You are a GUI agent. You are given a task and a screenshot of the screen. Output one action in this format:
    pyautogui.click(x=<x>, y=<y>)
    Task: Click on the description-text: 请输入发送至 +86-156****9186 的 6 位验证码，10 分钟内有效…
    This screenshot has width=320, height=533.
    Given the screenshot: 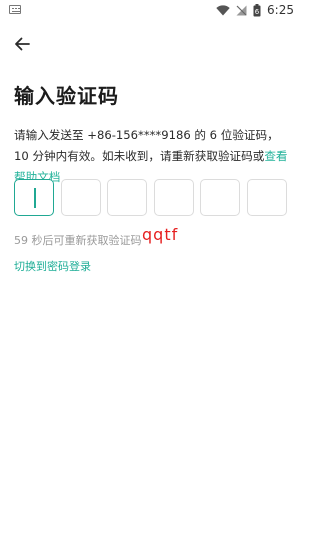 What is the action you would take?
    pyautogui.click(x=146, y=145)
    